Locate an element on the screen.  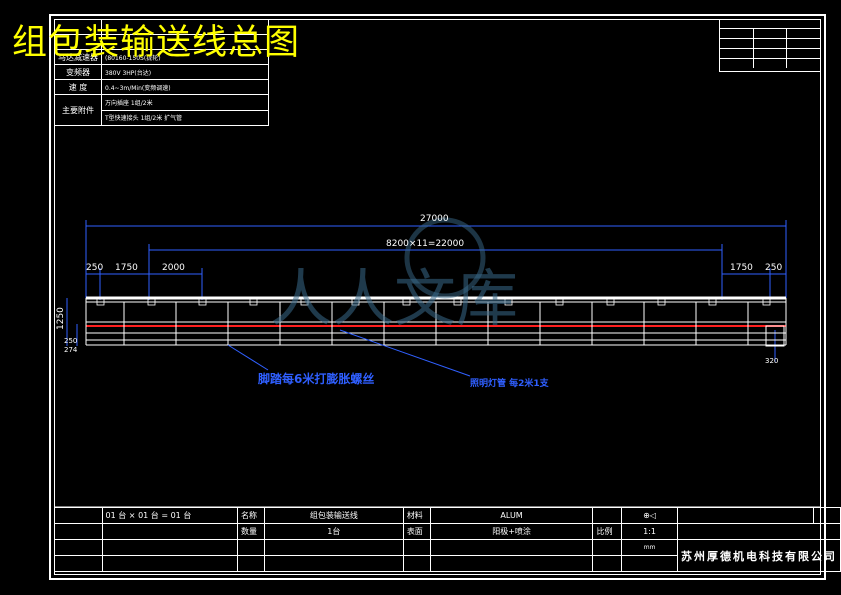
watermark: 人人文库 is located at coordinates (394, 298).